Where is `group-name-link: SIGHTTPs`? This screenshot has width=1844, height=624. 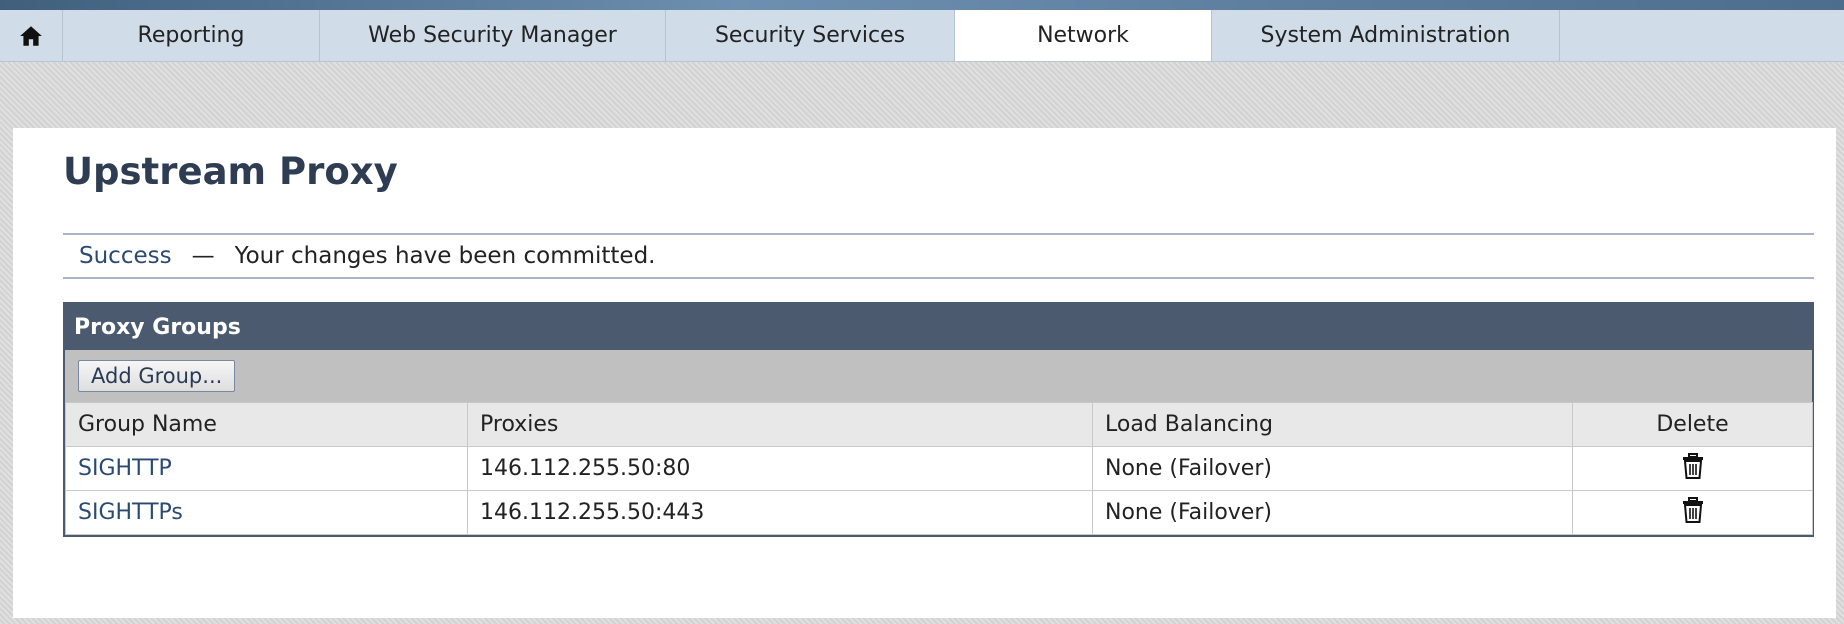
group-name-link: SIGHTTPs is located at coordinates (130, 512).